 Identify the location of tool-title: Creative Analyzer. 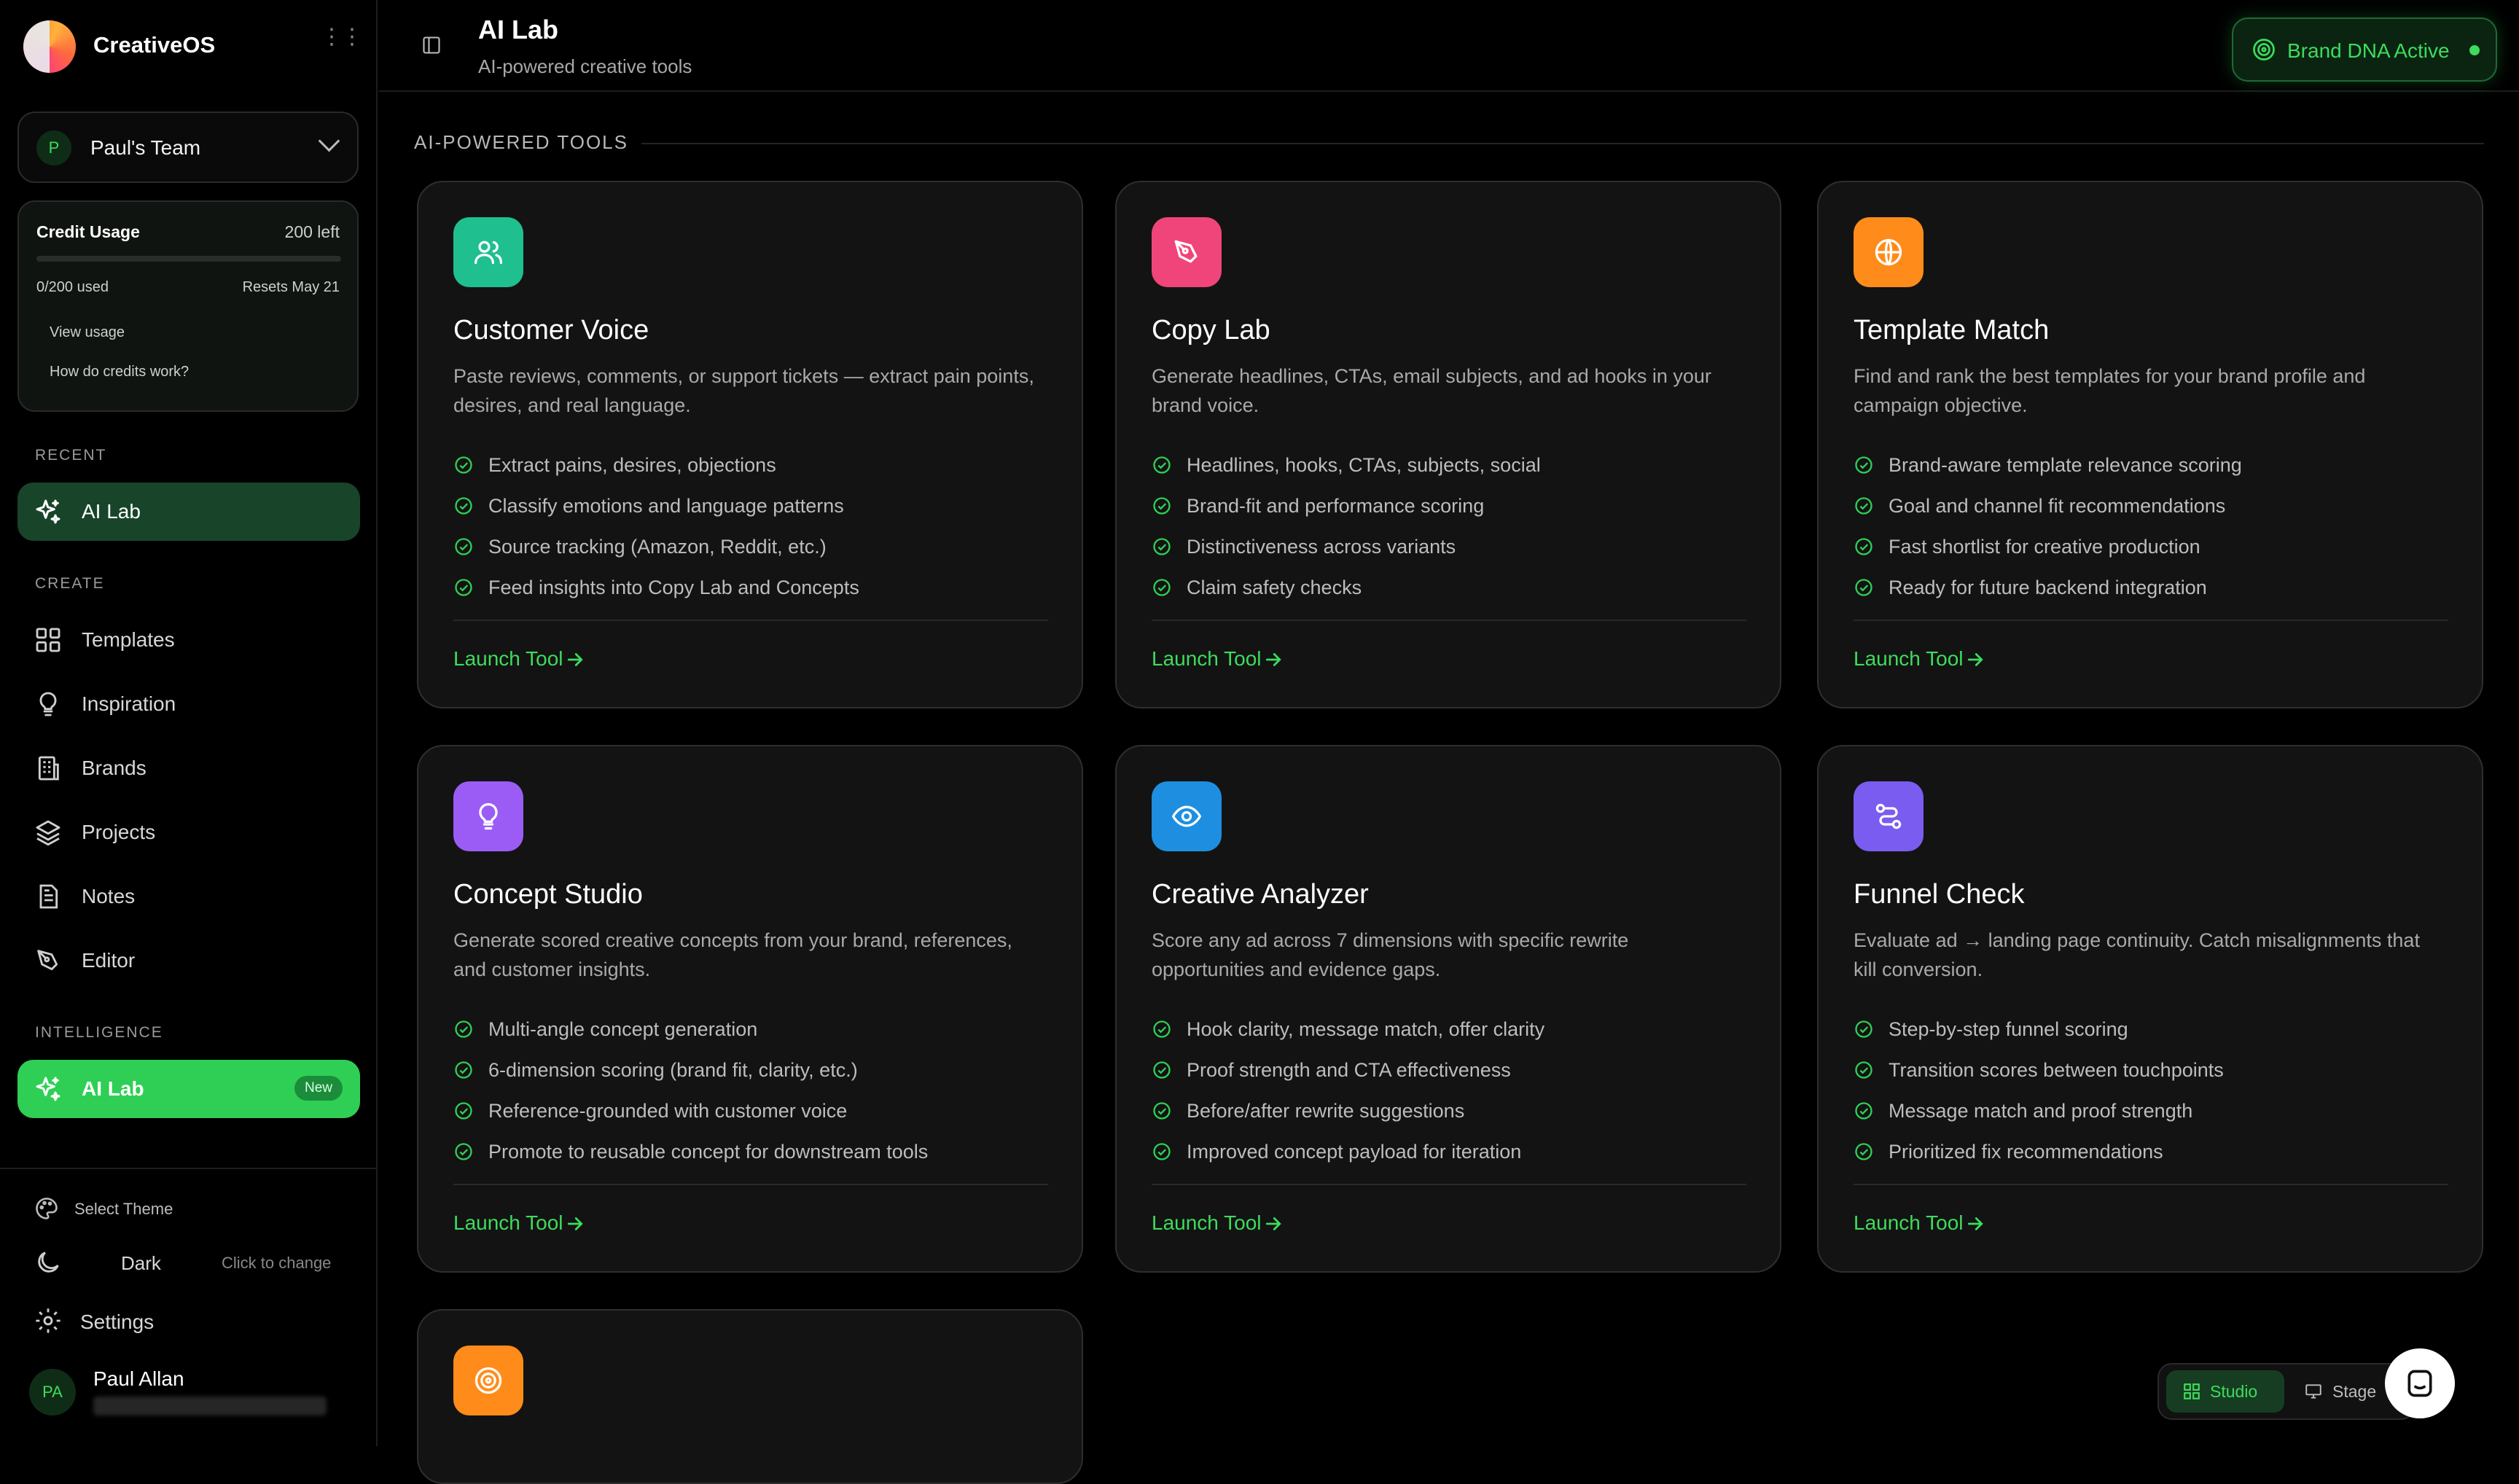
(1260, 894).